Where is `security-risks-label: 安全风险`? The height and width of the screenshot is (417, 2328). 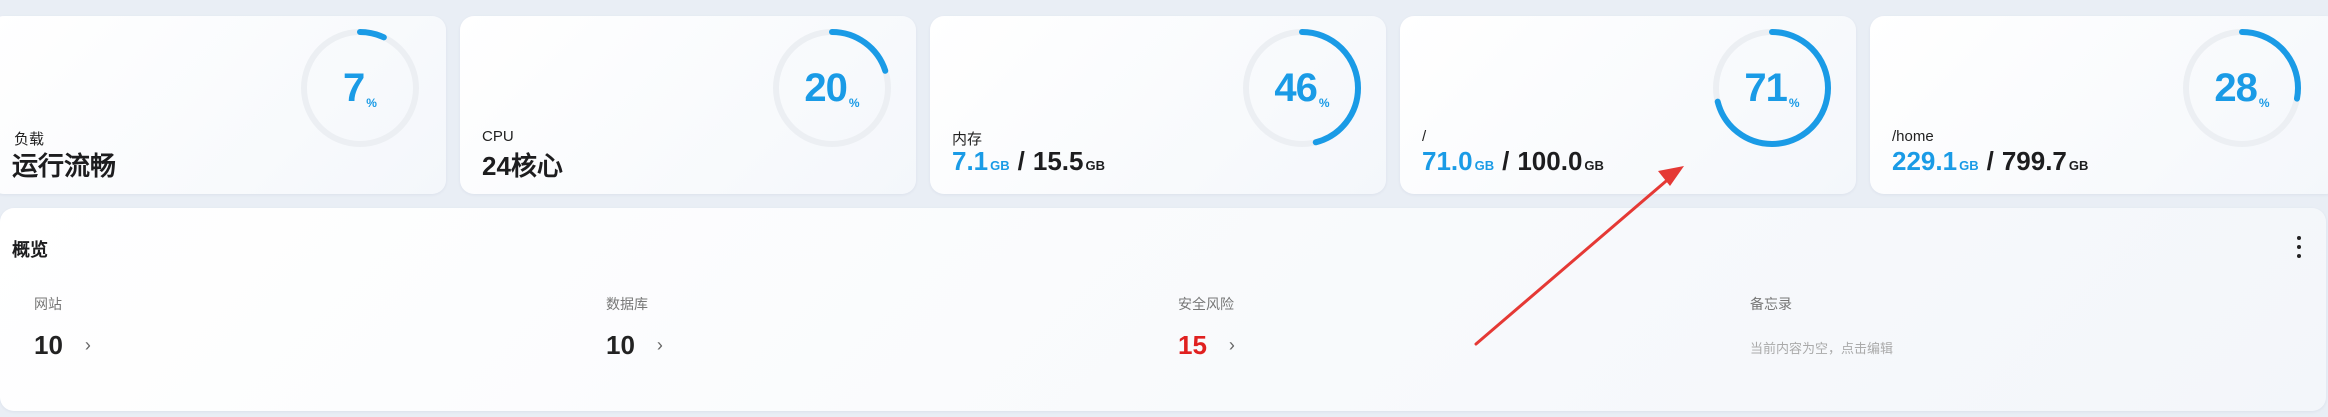
security-risks-label: 安全风险 is located at coordinates (1206, 304).